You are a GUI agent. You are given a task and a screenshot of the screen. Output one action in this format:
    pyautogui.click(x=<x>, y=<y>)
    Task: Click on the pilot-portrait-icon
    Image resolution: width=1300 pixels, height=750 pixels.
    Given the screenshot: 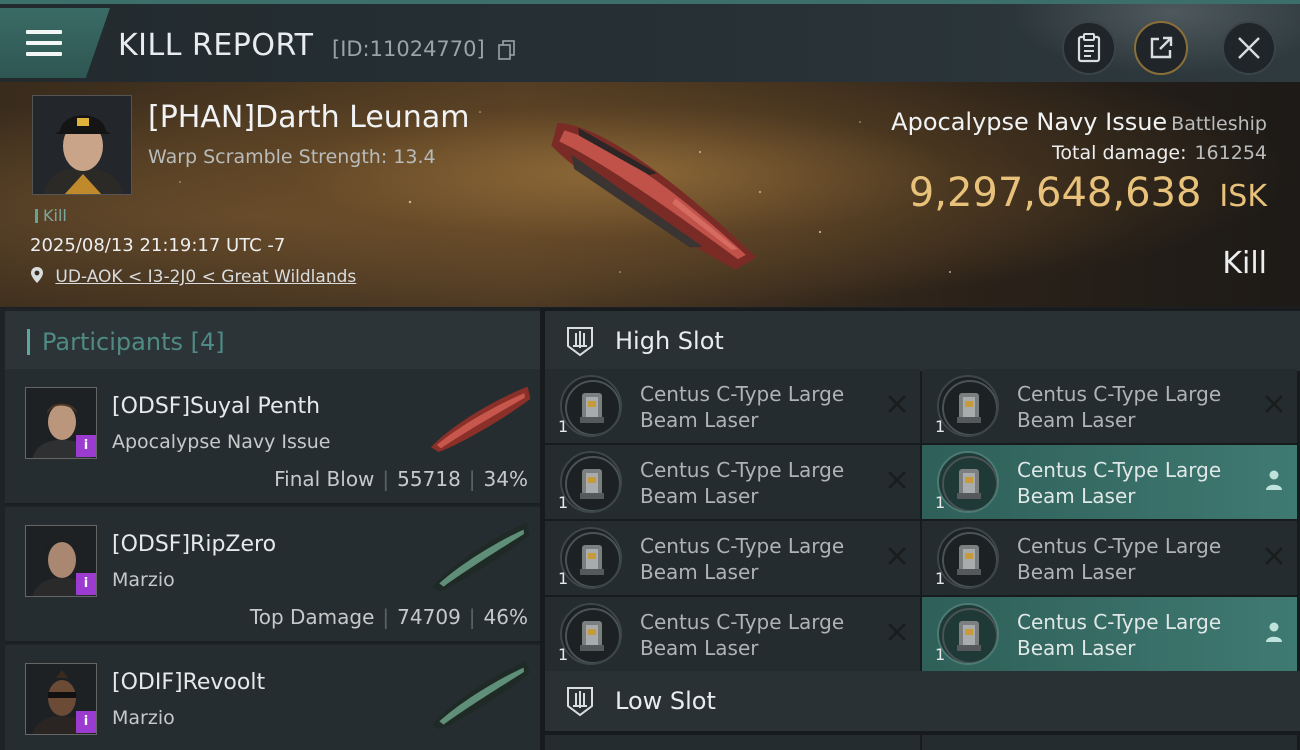 What is the action you would take?
    pyautogui.click(x=82, y=145)
    